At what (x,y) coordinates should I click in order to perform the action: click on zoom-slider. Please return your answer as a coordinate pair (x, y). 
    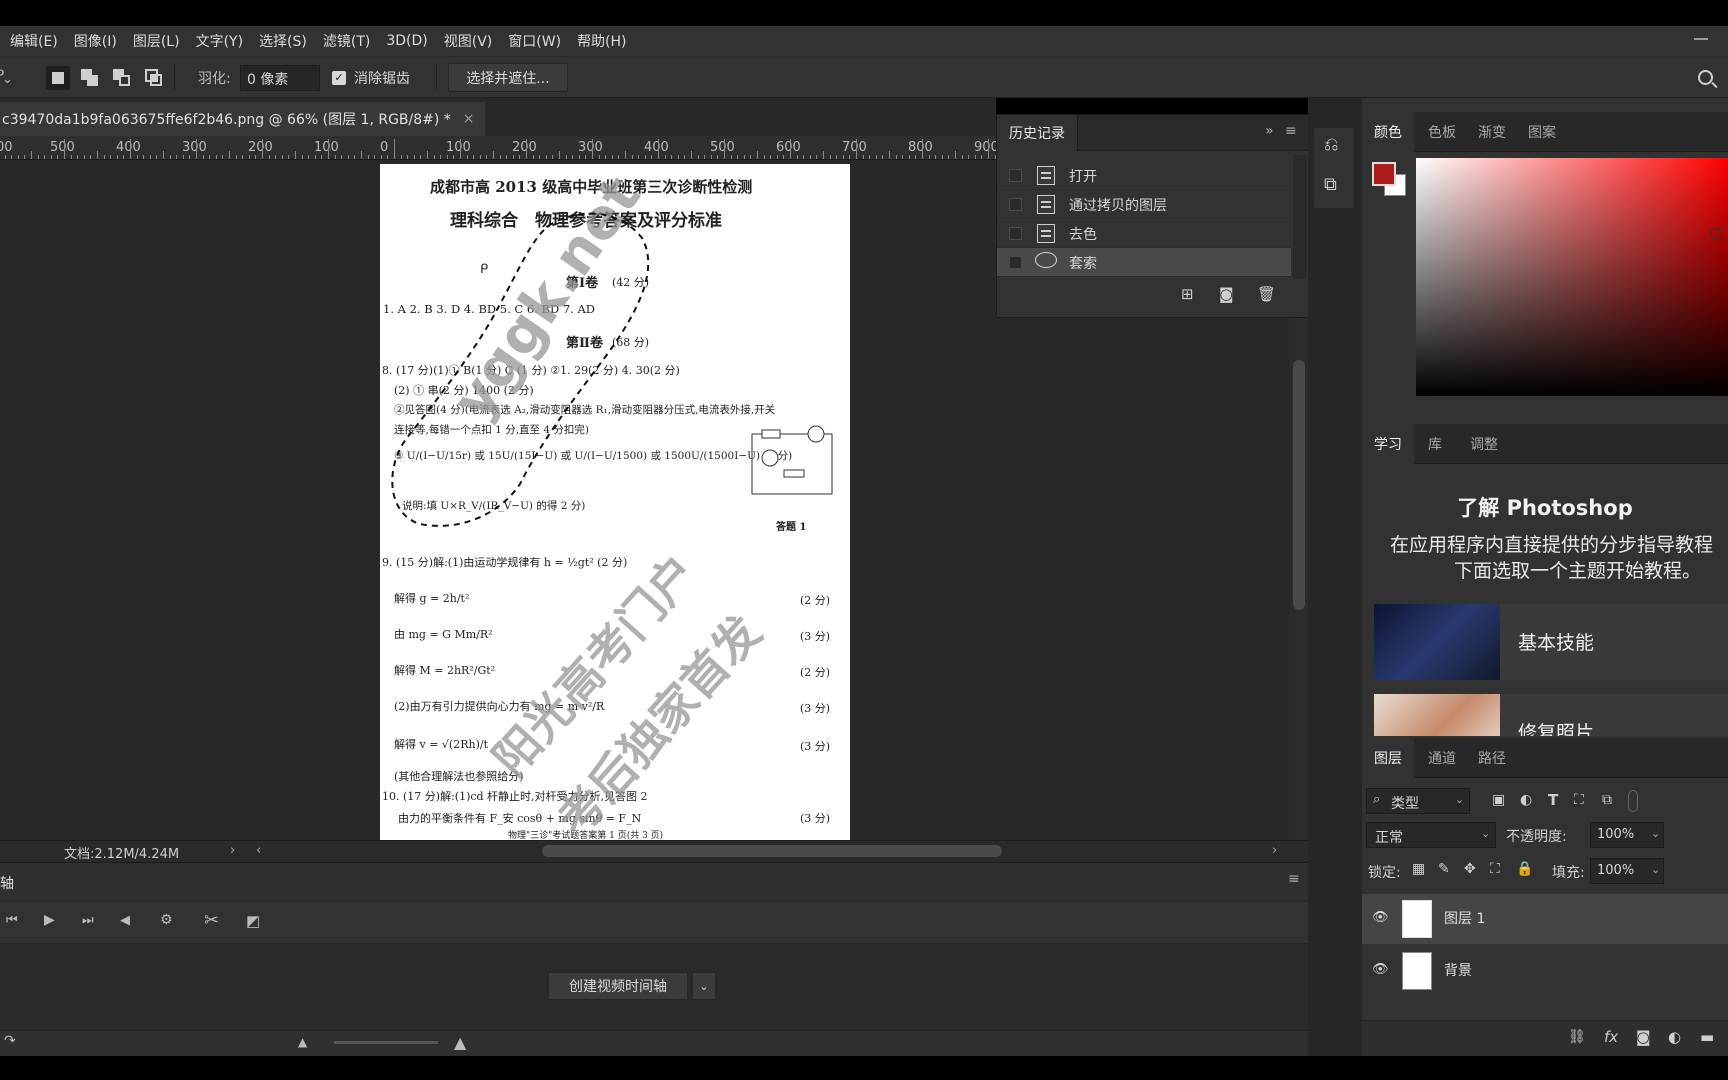
    Looking at the image, I should click on (386, 1042).